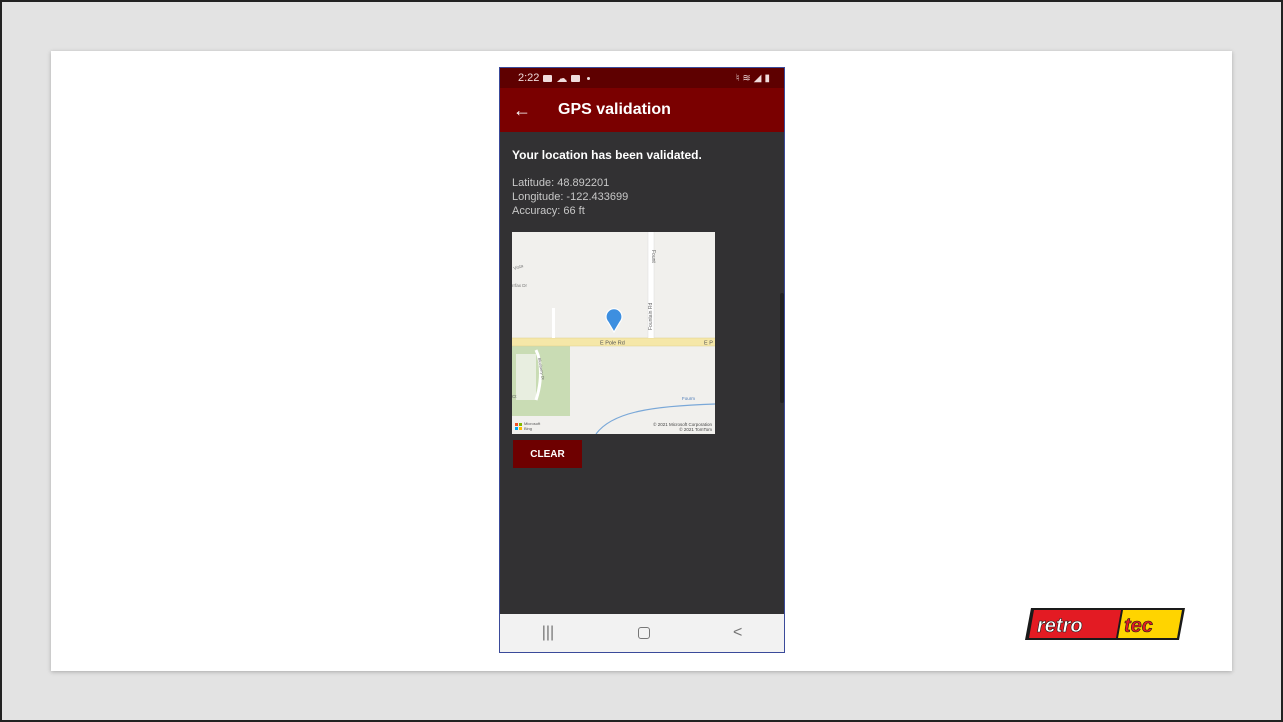  Describe the element at coordinates (576, 78) in the screenshot. I see `youtube-icon` at that location.